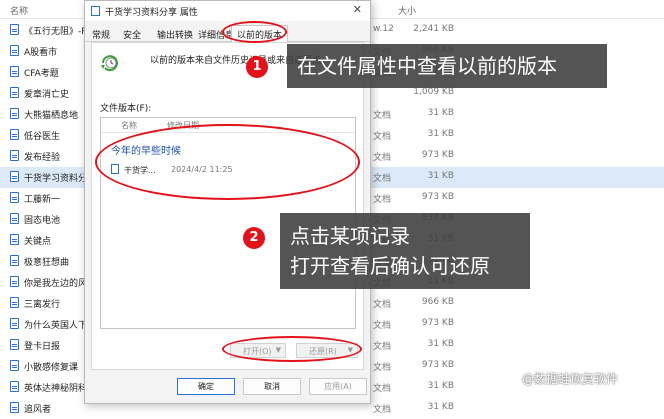 Image resolution: width=664 pixels, height=419 pixels. What do you see at coordinates (227, 11) in the screenshot?
I see `dialog-titlebar: 干货学习资料分享 属性 ✕` at bounding box center [227, 11].